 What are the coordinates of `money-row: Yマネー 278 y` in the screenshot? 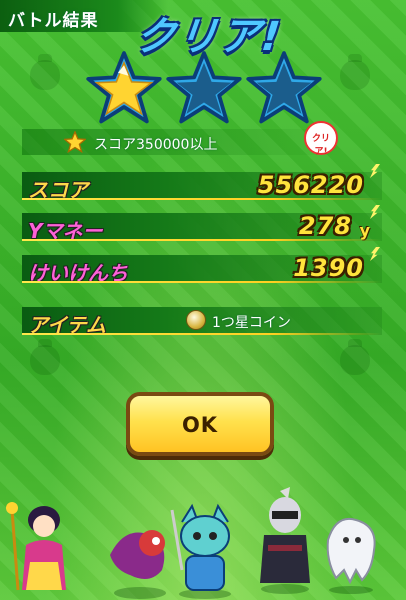 It's located at (202, 224).